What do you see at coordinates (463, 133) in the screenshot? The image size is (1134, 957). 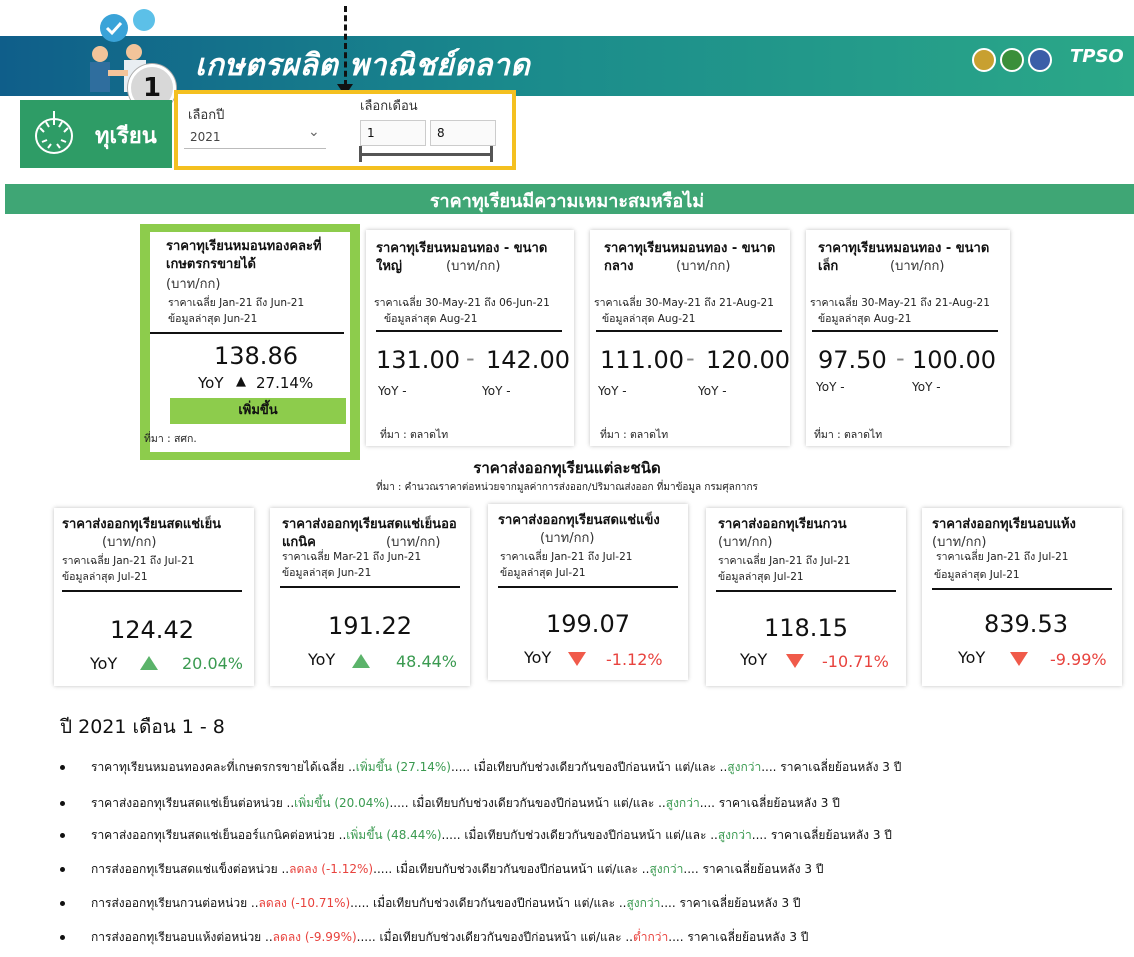 I see `month-to-input: 8` at bounding box center [463, 133].